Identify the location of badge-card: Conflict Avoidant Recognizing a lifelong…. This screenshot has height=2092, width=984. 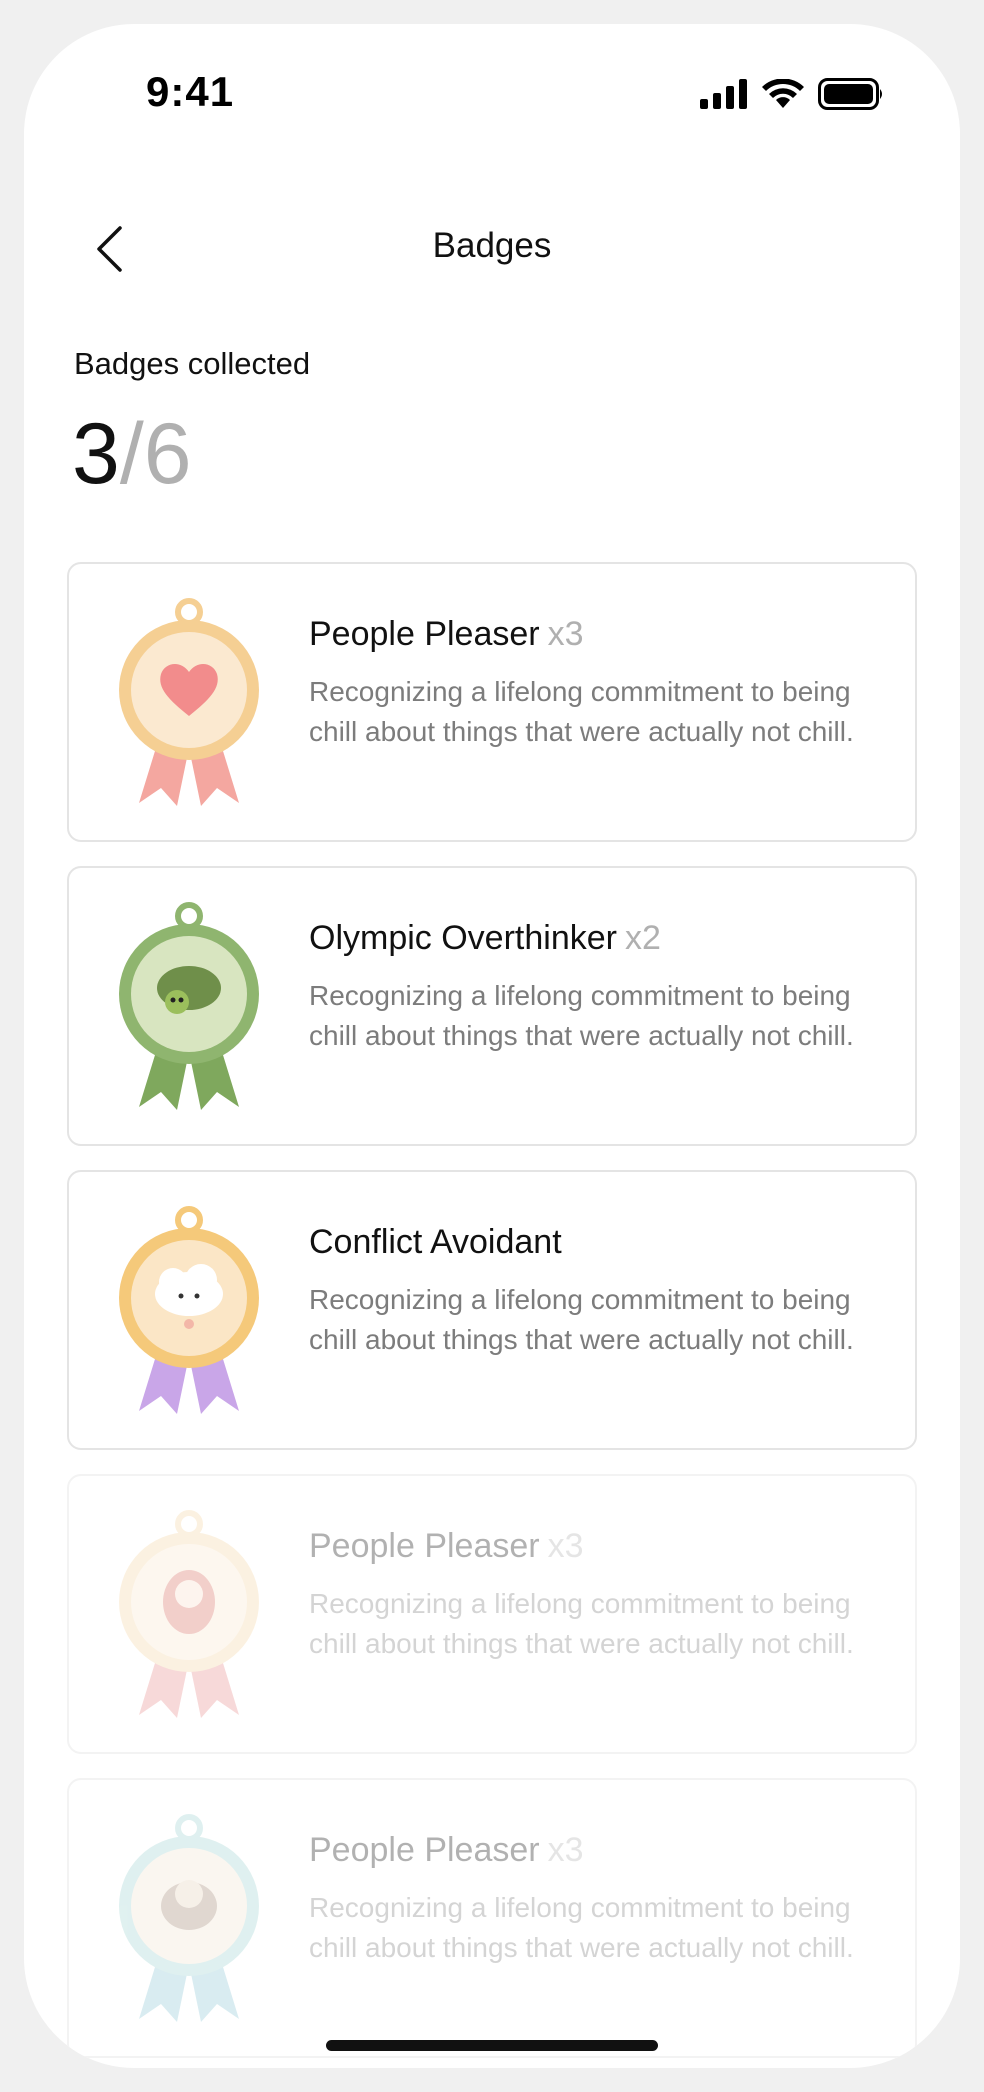
(492, 1310).